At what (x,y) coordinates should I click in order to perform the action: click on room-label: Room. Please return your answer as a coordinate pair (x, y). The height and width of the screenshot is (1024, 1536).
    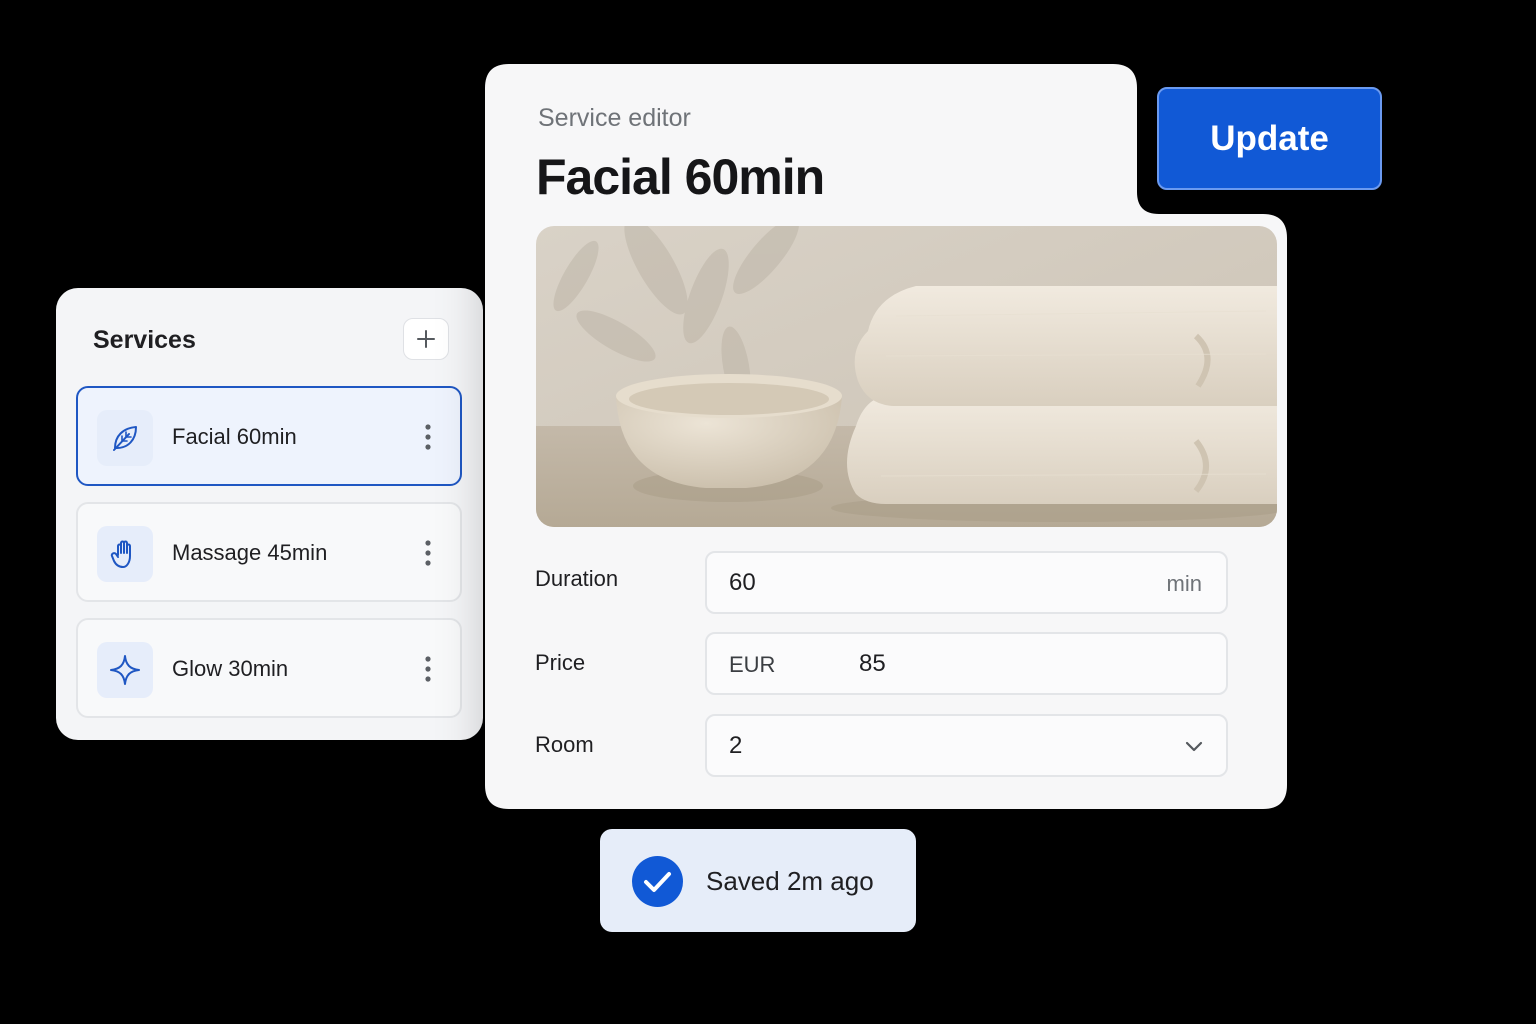
    Looking at the image, I should click on (564, 744).